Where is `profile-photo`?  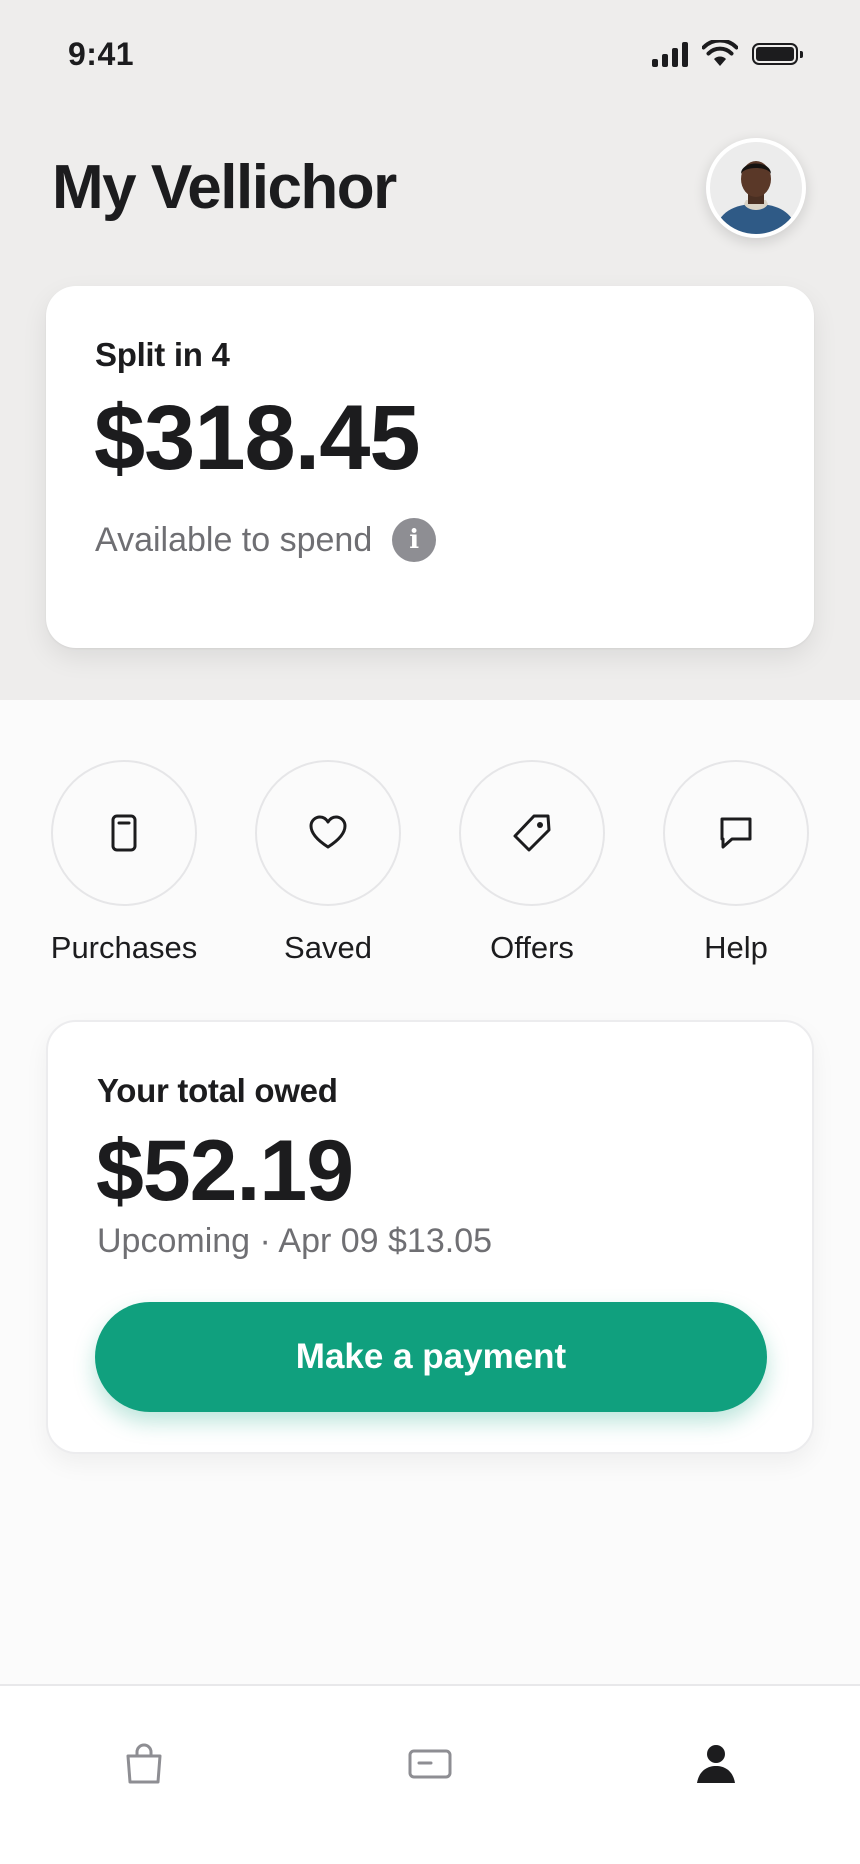
profile-photo is located at coordinates (756, 188).